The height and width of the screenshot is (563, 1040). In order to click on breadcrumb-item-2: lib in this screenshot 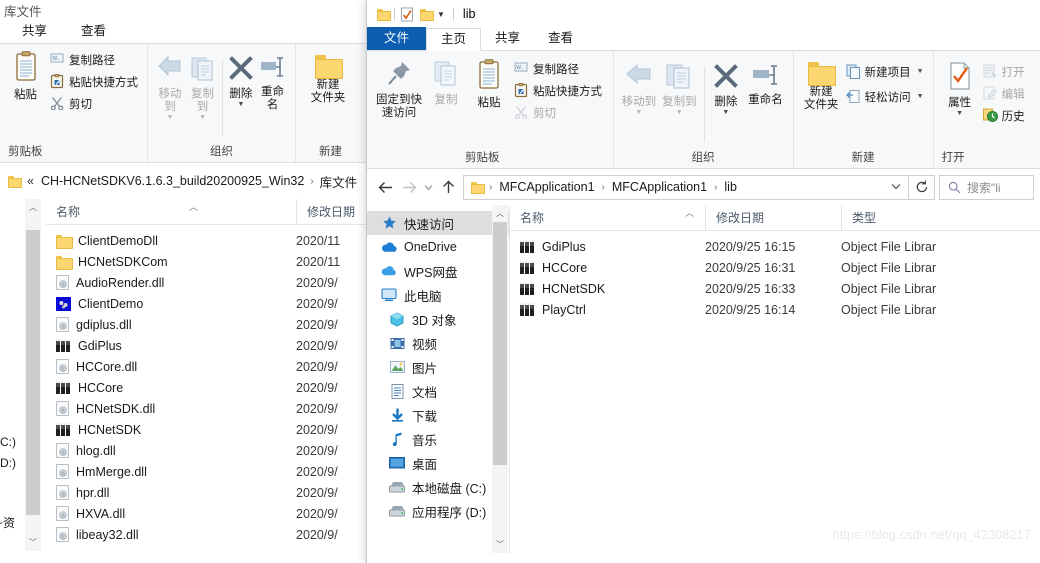, I will do `click(730, 187)`.